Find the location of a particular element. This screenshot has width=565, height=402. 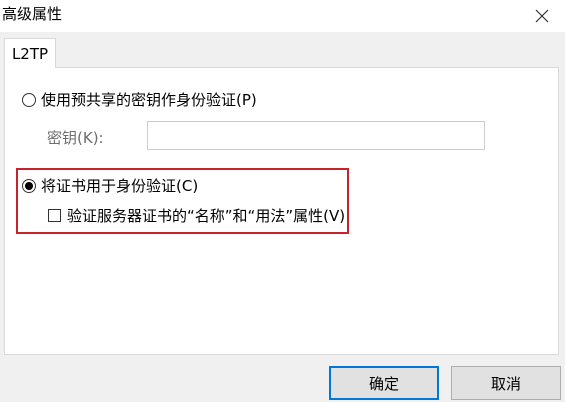

key-input is located at coordinates (316, 135).